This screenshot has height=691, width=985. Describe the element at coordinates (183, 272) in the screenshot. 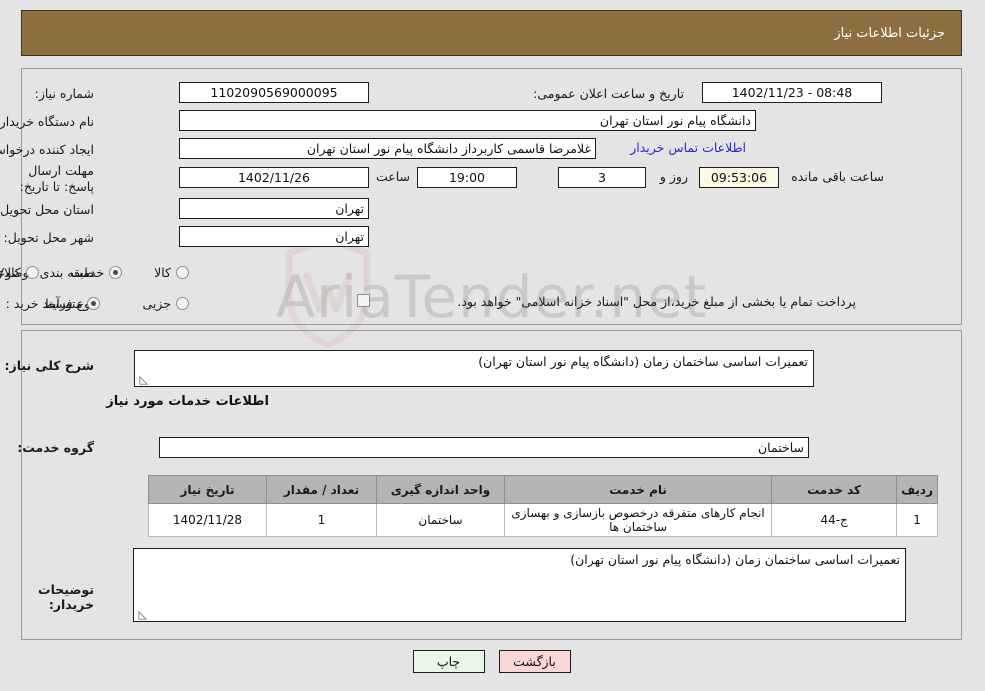

I see `category-radio-goods` at that location.